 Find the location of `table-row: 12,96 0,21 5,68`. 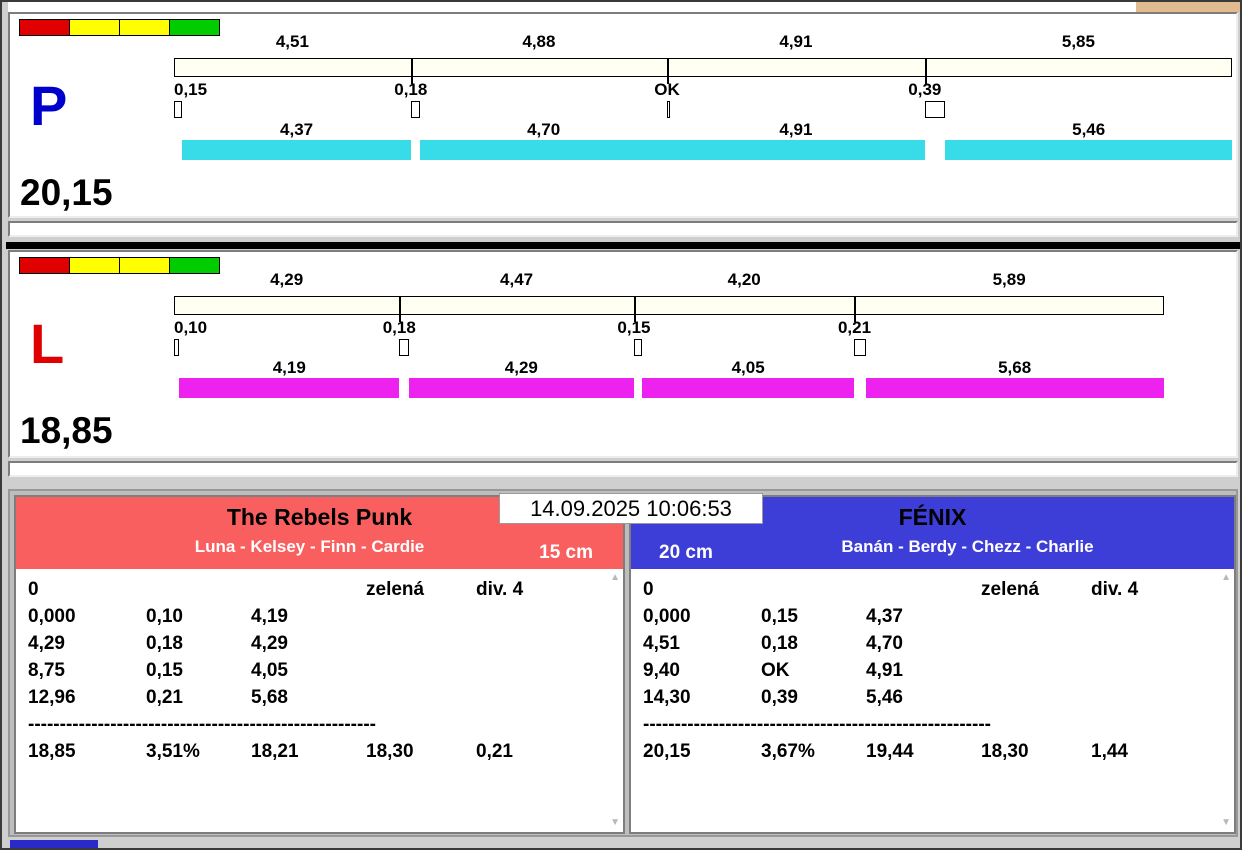

table-row: 12,96 0,21 5,68 is located at coordinates (319, 700).